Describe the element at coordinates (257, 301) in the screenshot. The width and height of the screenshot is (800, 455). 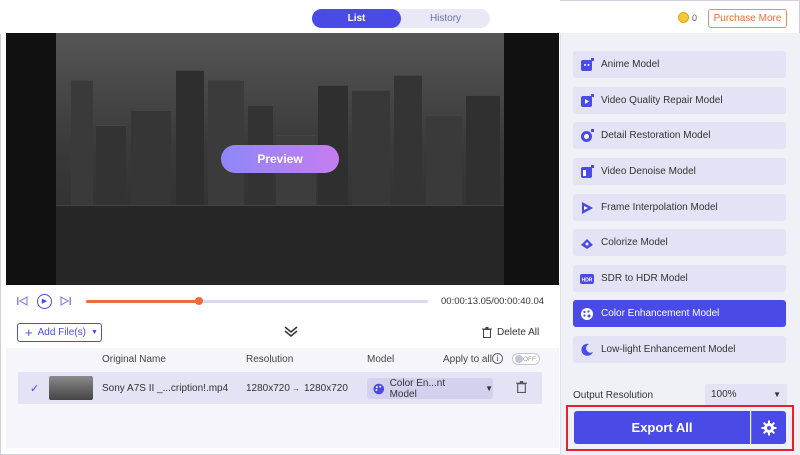
I see `seek-bar` at that location.